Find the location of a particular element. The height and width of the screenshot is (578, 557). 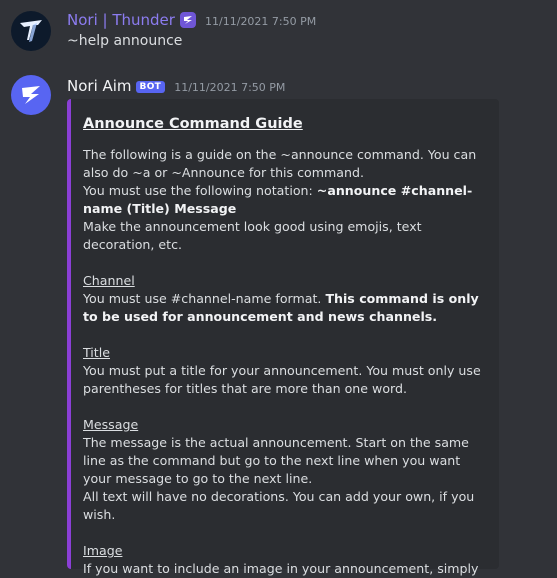

thunder-logo-icon is located at coordinates (31, 31).